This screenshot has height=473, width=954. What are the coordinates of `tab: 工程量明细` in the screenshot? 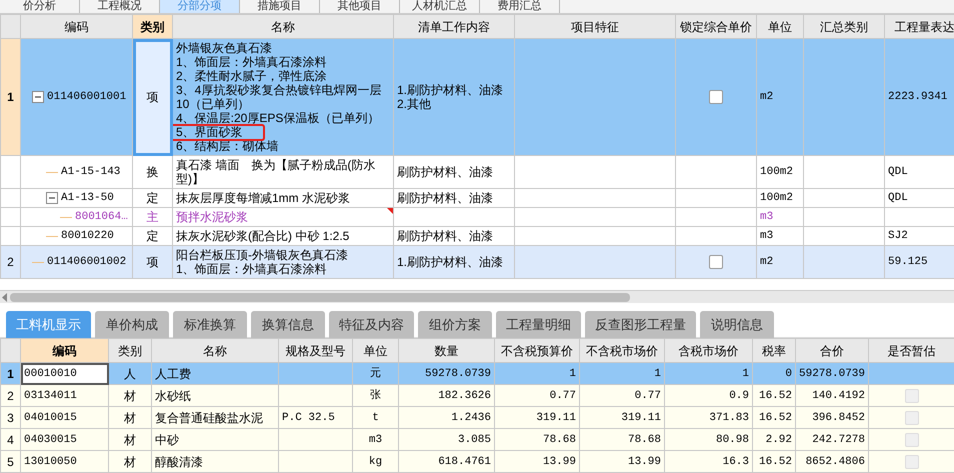 It's located at (538, 324).